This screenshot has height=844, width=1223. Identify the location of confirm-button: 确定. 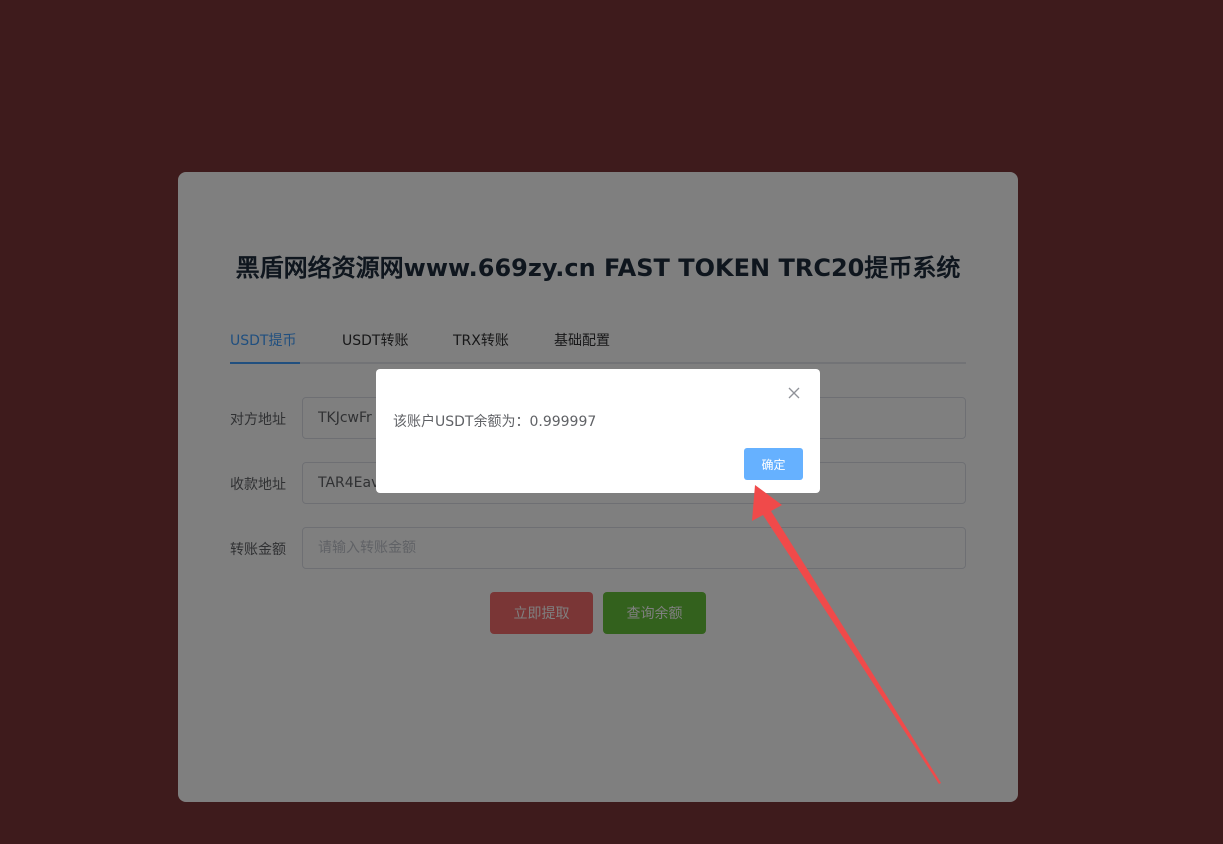
(773, 464).